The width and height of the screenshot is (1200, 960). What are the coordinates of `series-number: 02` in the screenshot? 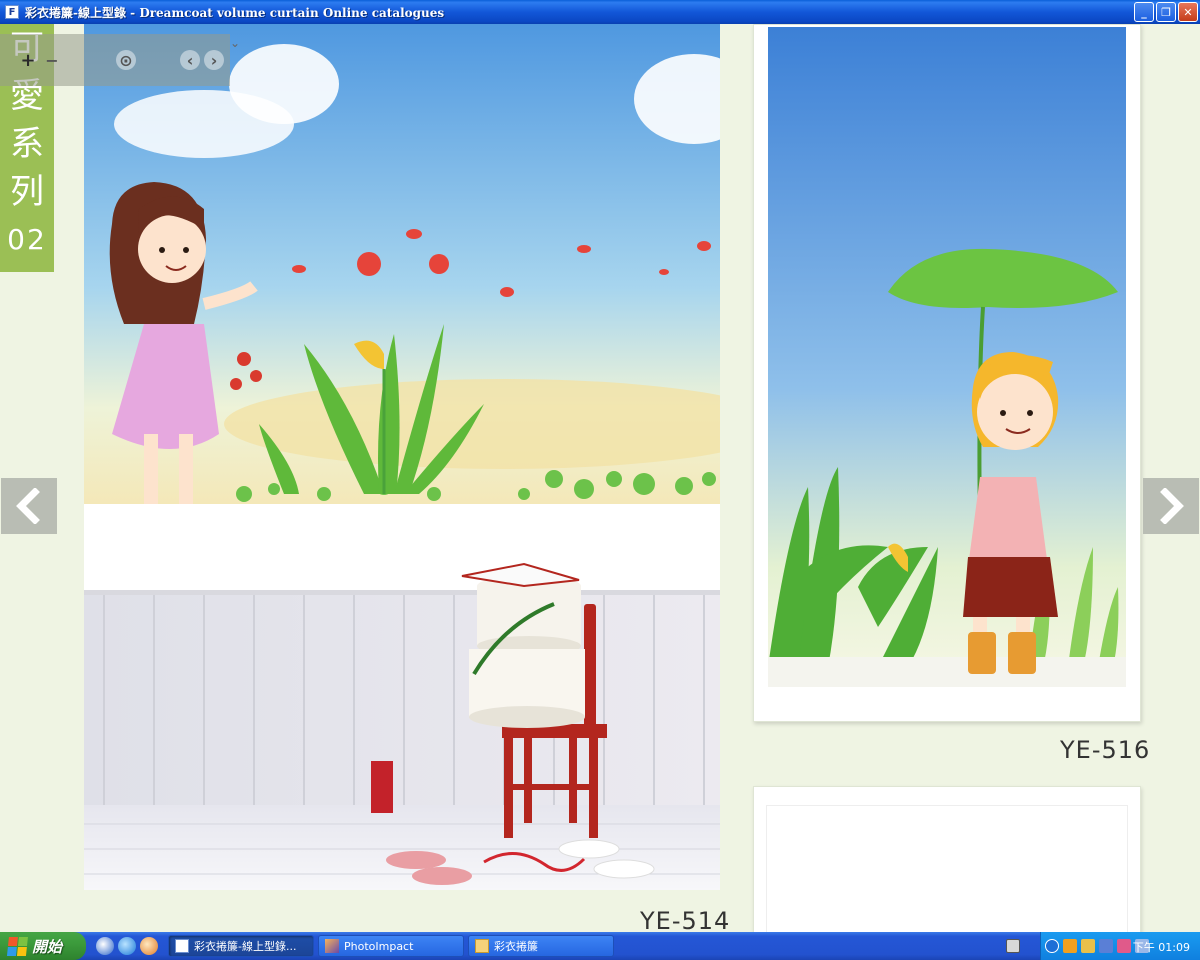 It's located at (27, 239).